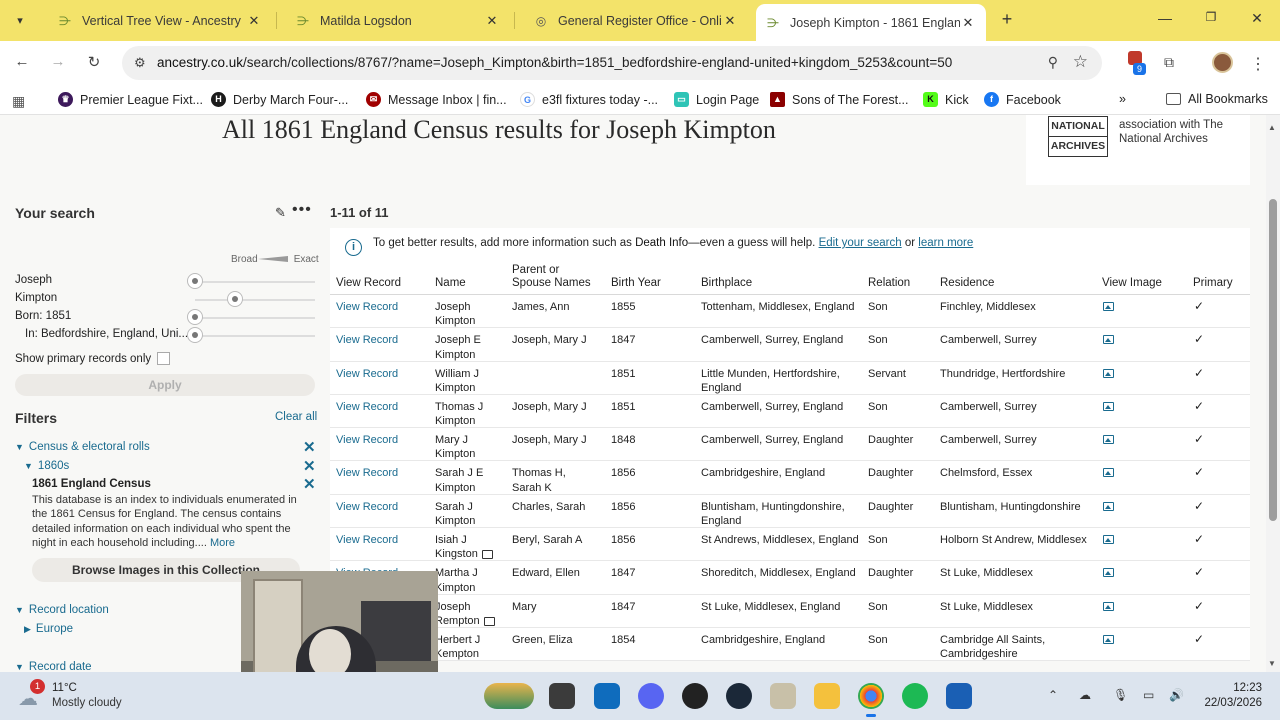 The height and width of the screenshot is (720, 1280). I want to click on bookmark-facebook: f Facebook, so click(1022, 99).